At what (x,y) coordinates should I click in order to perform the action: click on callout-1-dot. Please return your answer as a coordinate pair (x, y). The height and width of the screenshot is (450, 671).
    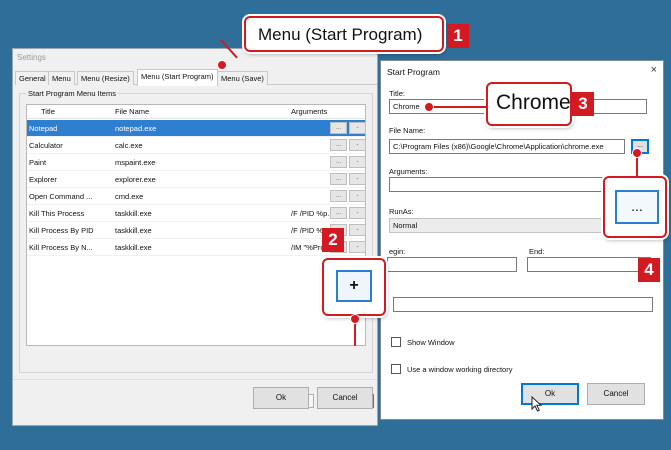
    Looking at the image, I should click on (222, 65).